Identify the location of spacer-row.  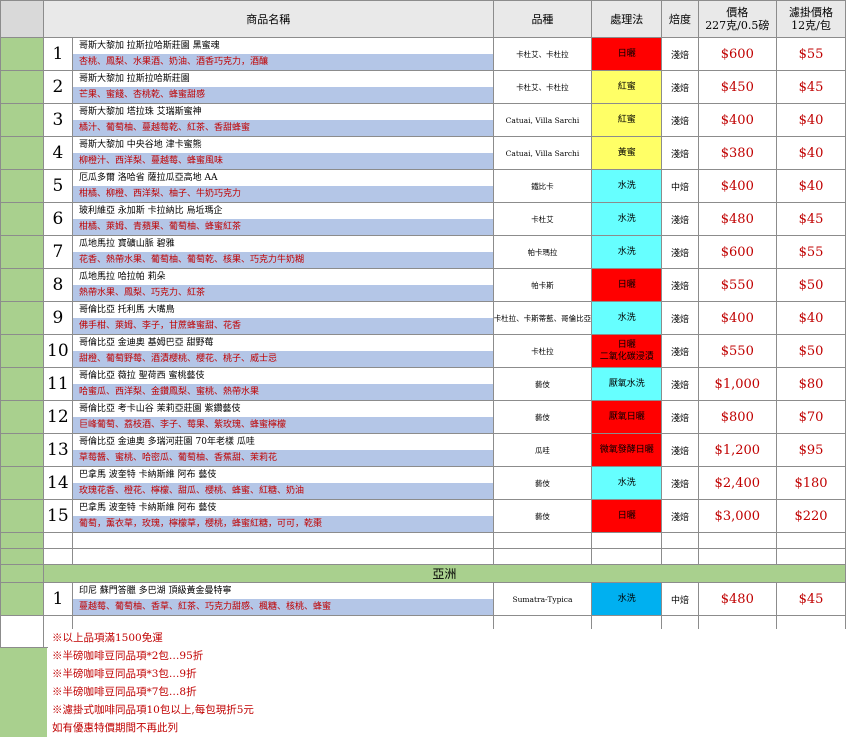
(423, 556).